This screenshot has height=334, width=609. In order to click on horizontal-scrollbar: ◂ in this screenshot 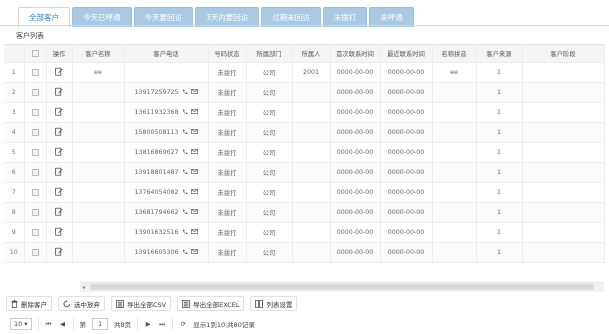, I will do `click(342, 287)`.